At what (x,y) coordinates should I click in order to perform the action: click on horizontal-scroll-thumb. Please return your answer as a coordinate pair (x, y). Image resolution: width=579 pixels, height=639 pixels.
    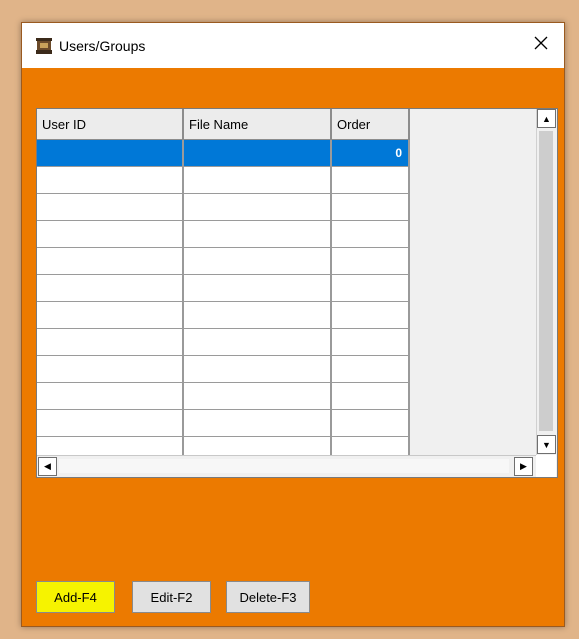
    Looking at the image, I should click on (284, 466).